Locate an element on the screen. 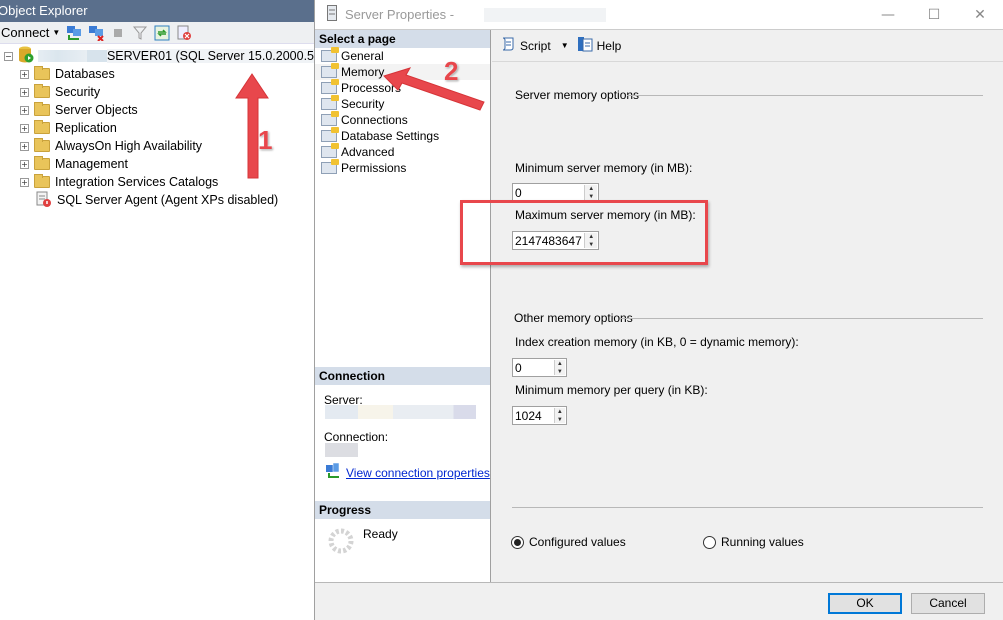 The width and height of the screenshot is (1003, 620). page-item-permissions: Permissions is located at coordinates (402, 167).